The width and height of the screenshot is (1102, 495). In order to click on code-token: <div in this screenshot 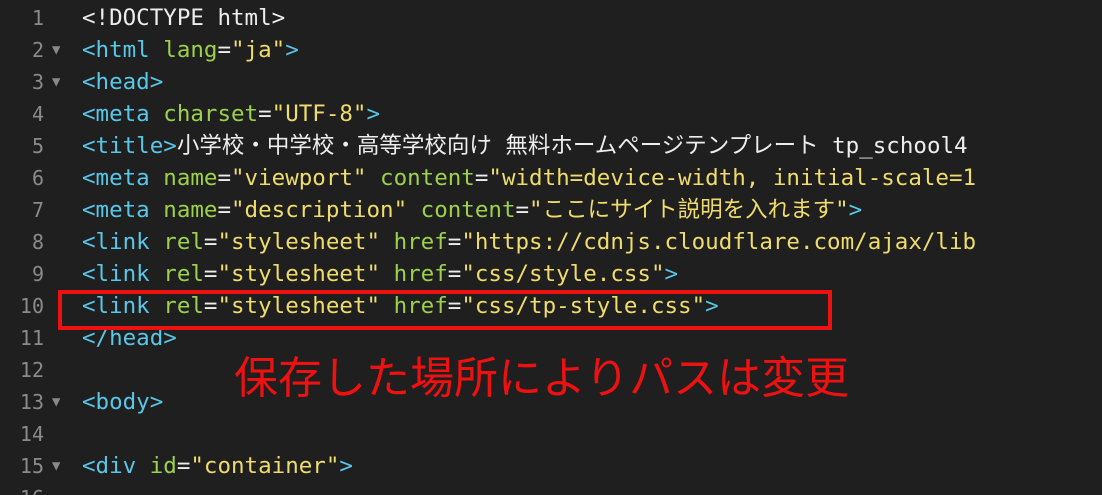, I will do `click(109, 466)`.